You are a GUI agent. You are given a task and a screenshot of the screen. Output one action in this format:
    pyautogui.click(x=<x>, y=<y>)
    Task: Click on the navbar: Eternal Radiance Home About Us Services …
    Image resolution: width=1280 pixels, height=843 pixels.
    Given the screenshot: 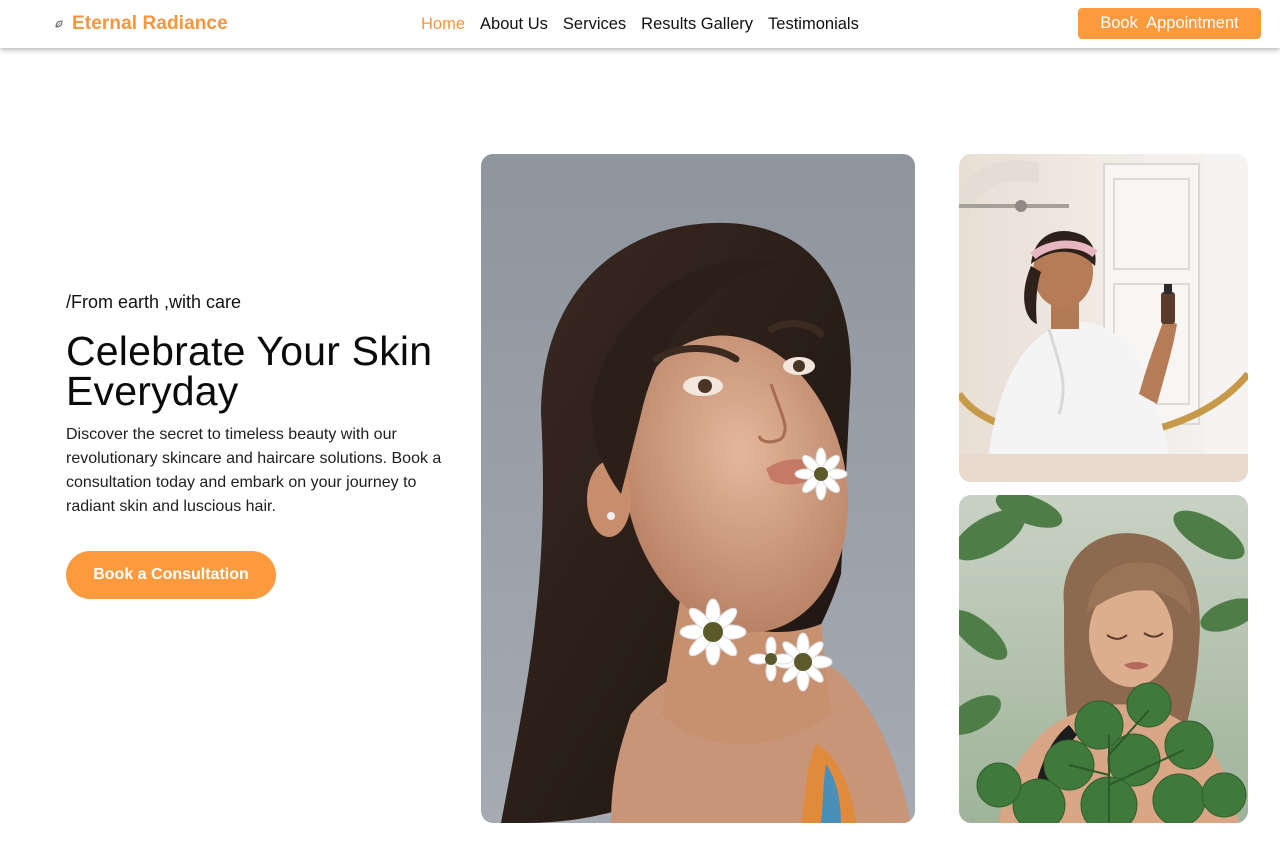 What is the action you would take?
    pyautogui.click(x=640, y=24)
    